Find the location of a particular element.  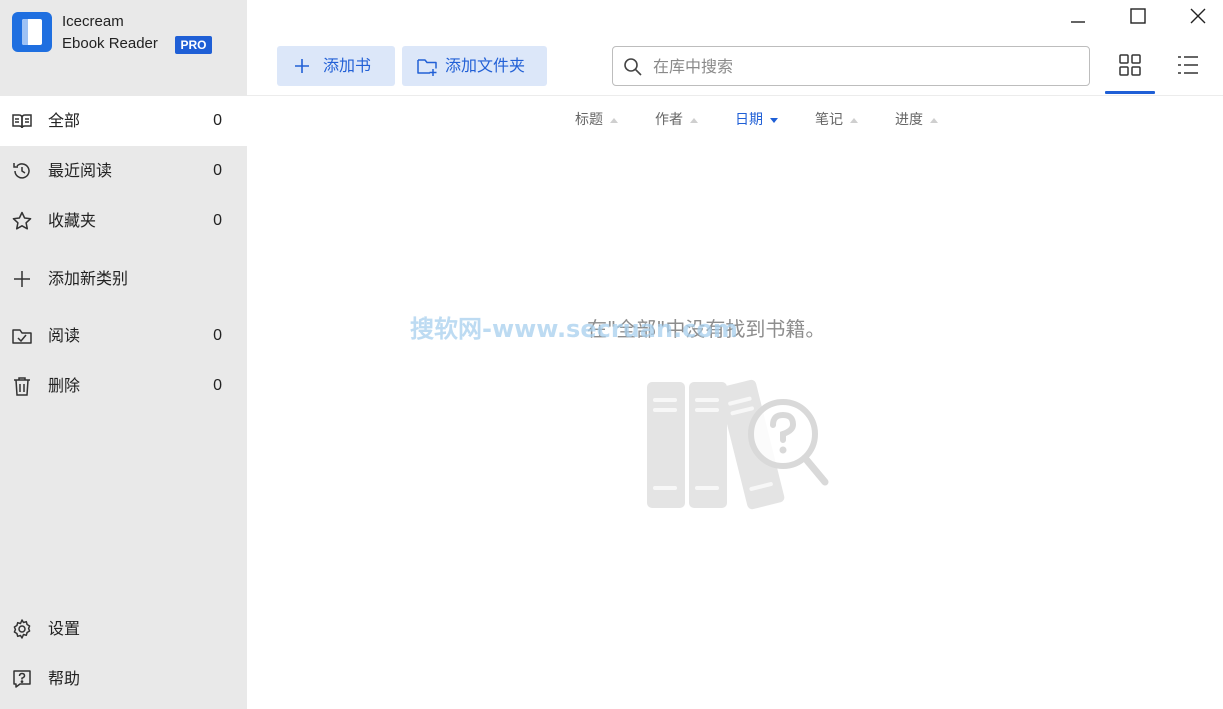

history-icon is located at coordinates (21, 171).